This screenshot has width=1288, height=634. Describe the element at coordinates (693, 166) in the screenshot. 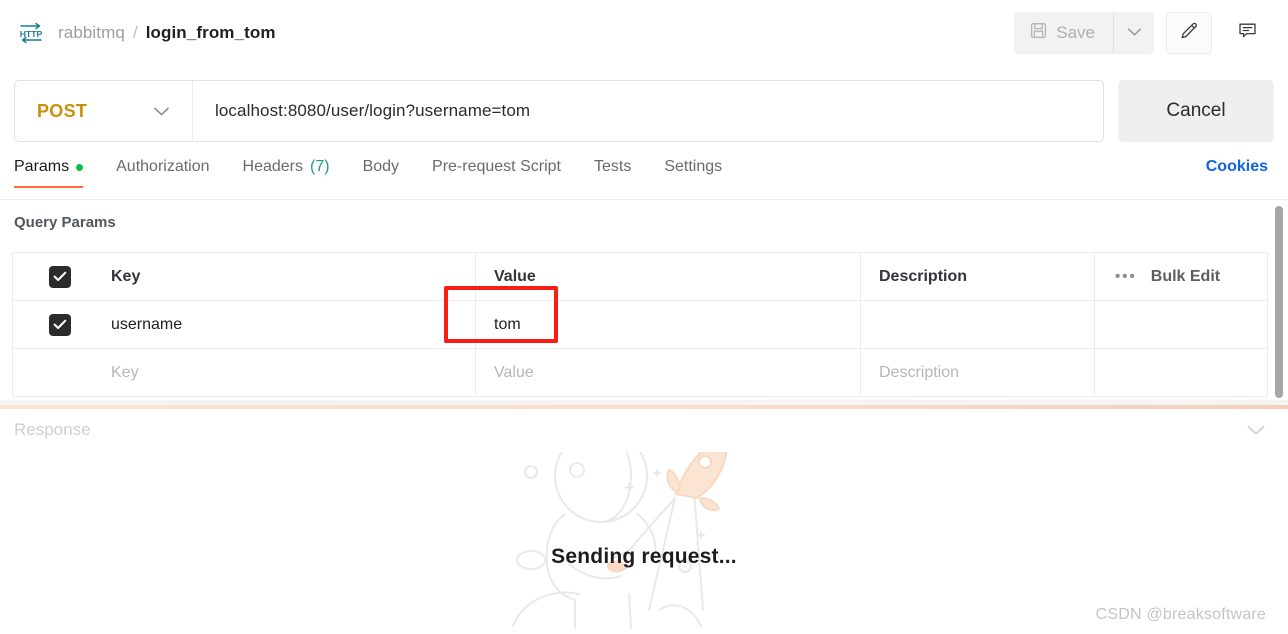

I see `tab-settings-label: Settings` at that location.